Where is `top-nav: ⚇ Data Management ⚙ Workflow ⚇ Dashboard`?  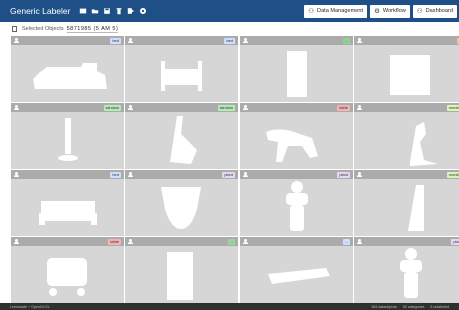
top-nav: ⚇ Data Management ⚙ Workflow ⚇ Dashboard is located at coordinates (381, 11).